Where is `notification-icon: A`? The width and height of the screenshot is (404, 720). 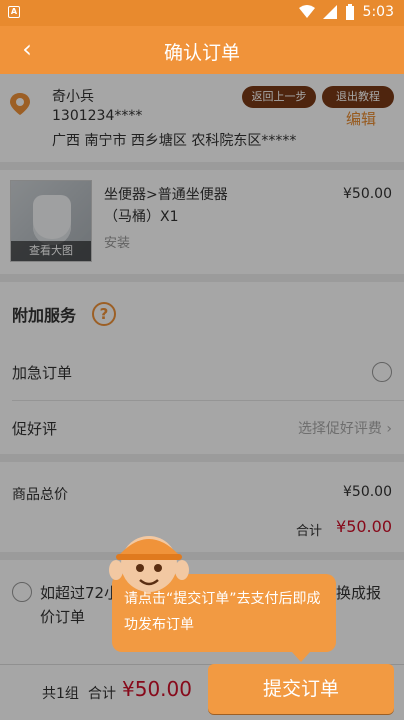
notification-icon: A is located at coordinates (14, 12).